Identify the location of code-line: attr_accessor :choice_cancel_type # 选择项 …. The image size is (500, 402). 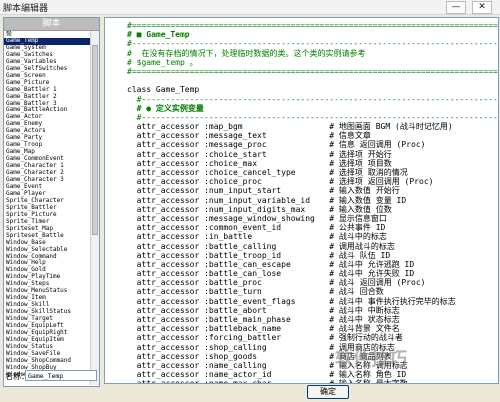
(312, 172).